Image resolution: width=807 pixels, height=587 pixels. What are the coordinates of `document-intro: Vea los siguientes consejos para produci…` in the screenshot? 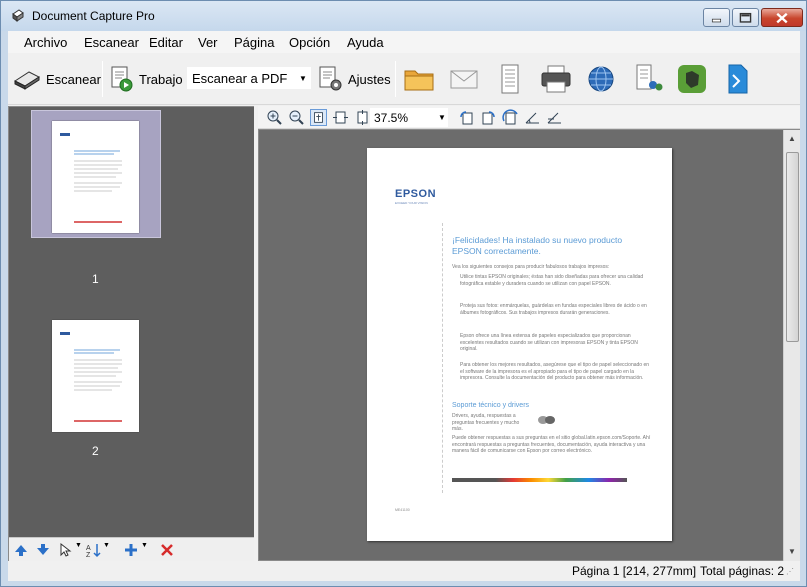 It's located at (531, 267).